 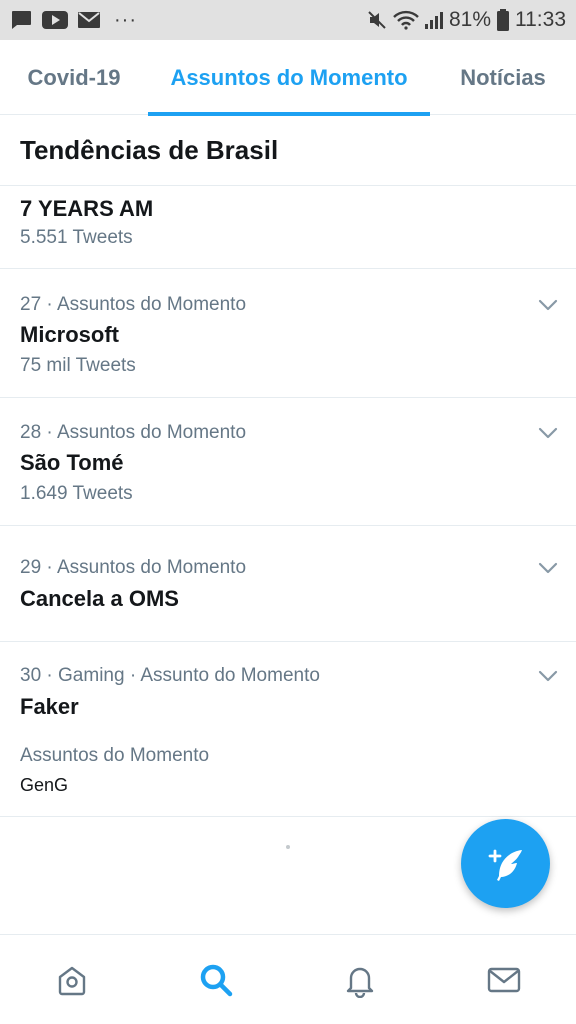 What do you see at coordinates (288, 228) in the screenshot?
I see `trend-item: 7 YEARS AM 5.551 Tweets` at bounding box center [288, 228].